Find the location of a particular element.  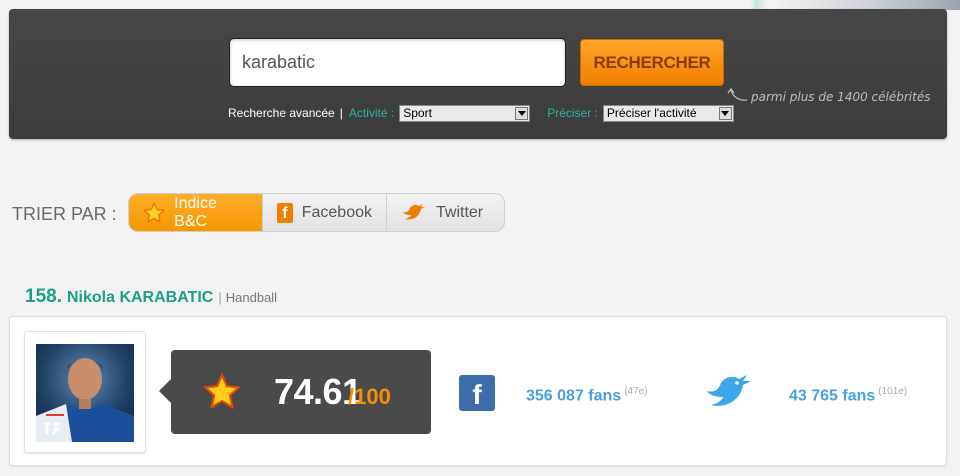

sort-tab-label: Twitter is located at coordinates (460, 212).